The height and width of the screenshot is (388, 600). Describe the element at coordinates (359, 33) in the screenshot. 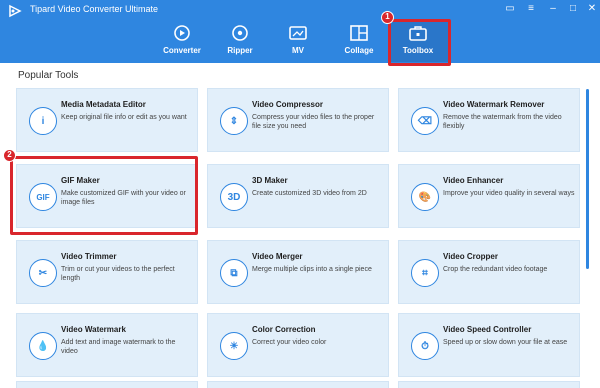

I see `collage-icon` at that location.